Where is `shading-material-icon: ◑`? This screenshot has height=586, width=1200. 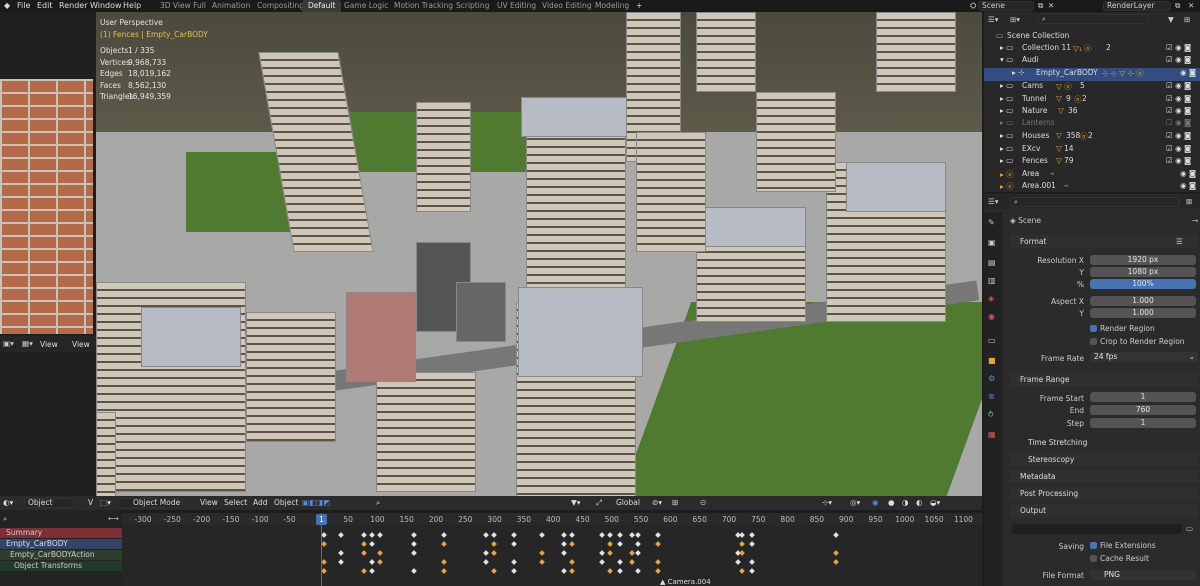 shading-material-icon: ◑ is located at coordinates (905, 502).